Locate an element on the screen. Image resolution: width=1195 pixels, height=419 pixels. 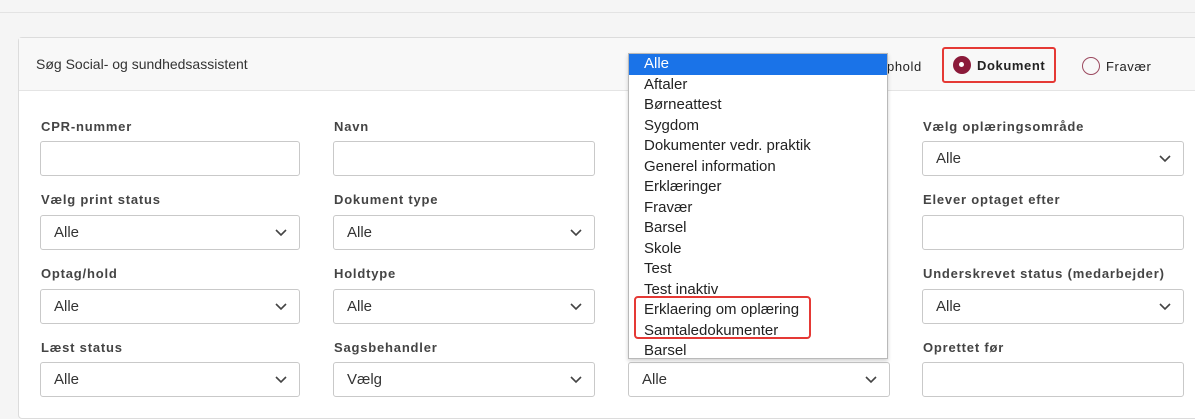
sagsbehandler-label: Sagsbehandler is located at coordinates (386, 347).